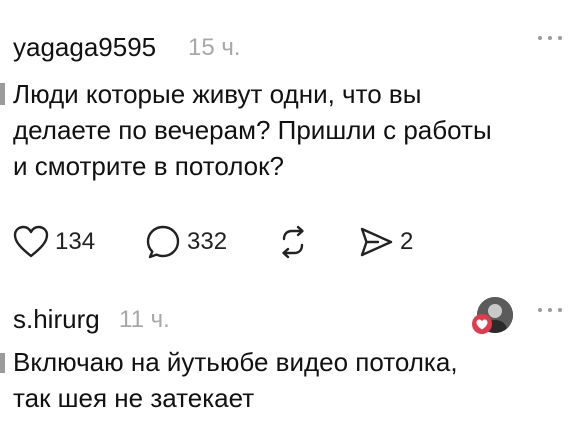  What do you see at coordinates (144, 319) in the screenshot?
I see `post-2-time: 11 ч.` at bounding box center [144, 319].